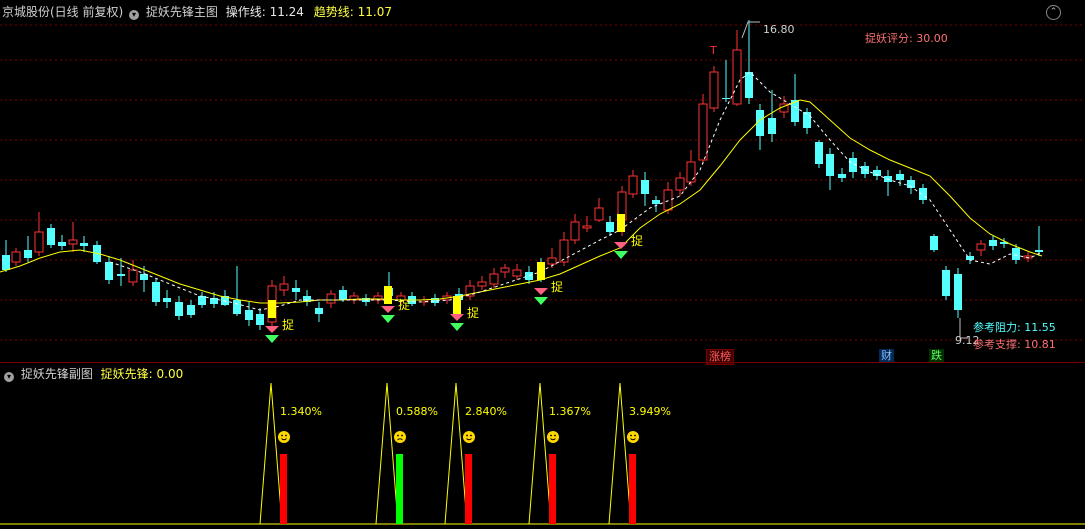 The width and height of the screenshot is (1085, 529). What do you see at coordinates (936, 356) in the screenshot?
I see `tag-drop: 跌` at bounding box center [936, 356].